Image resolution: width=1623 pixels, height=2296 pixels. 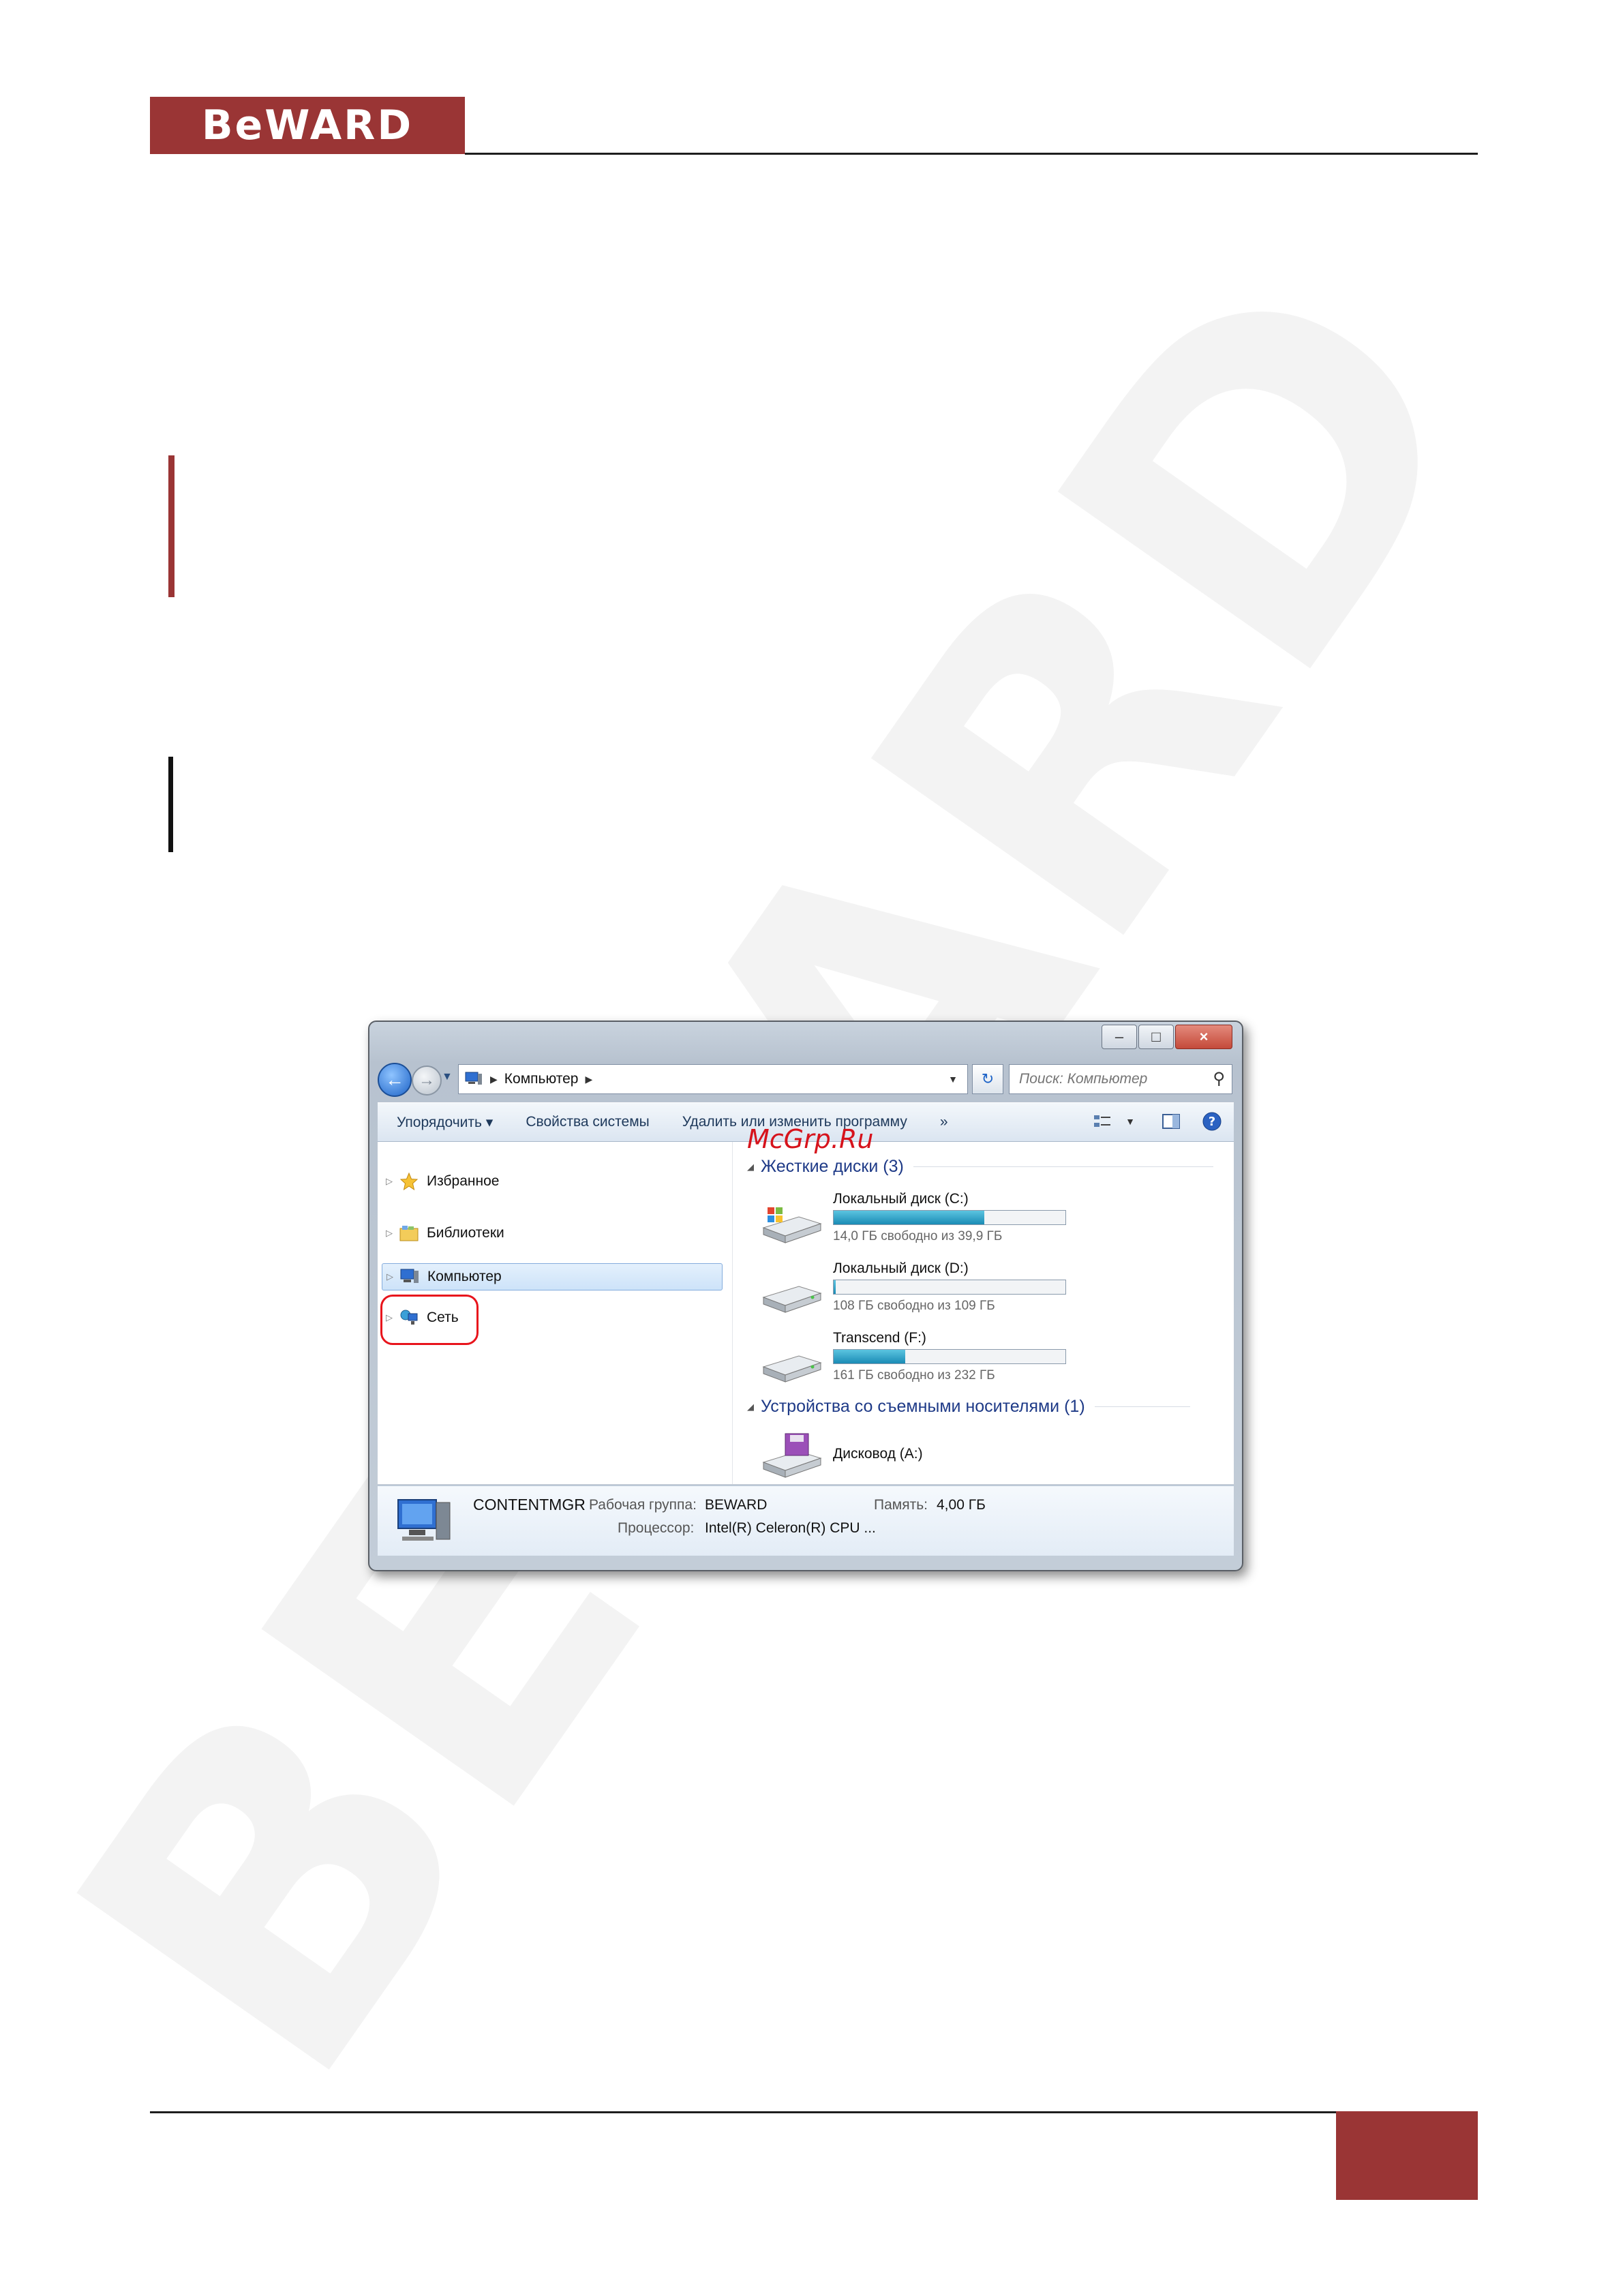 What do you see at coordinates (878, 1454) in the screenshot?
I see `drive-name: Дисковод (A:)` at bounding box center [878, 1454].